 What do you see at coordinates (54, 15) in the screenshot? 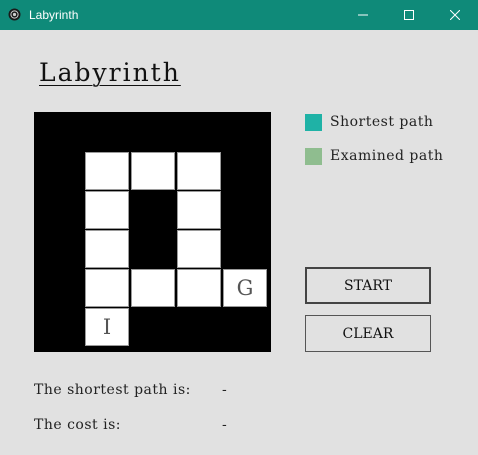
I see `window-title: Labyrinth` at bounding box center [54, 15].